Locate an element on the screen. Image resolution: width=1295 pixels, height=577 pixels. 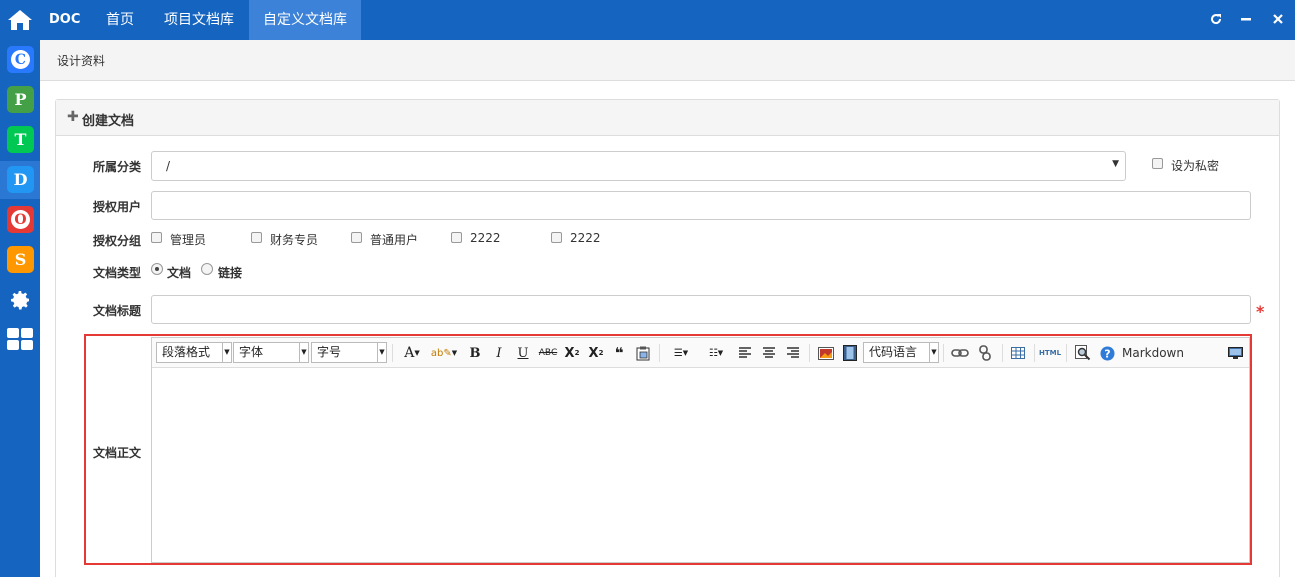
align-right-icon is located at coordinates (793, 353).